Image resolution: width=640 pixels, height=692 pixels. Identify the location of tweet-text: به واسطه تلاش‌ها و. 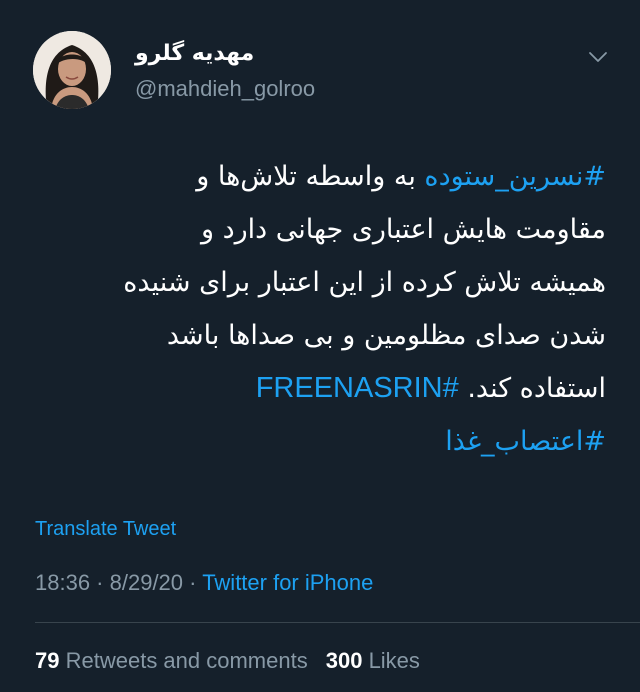
(310, 176).